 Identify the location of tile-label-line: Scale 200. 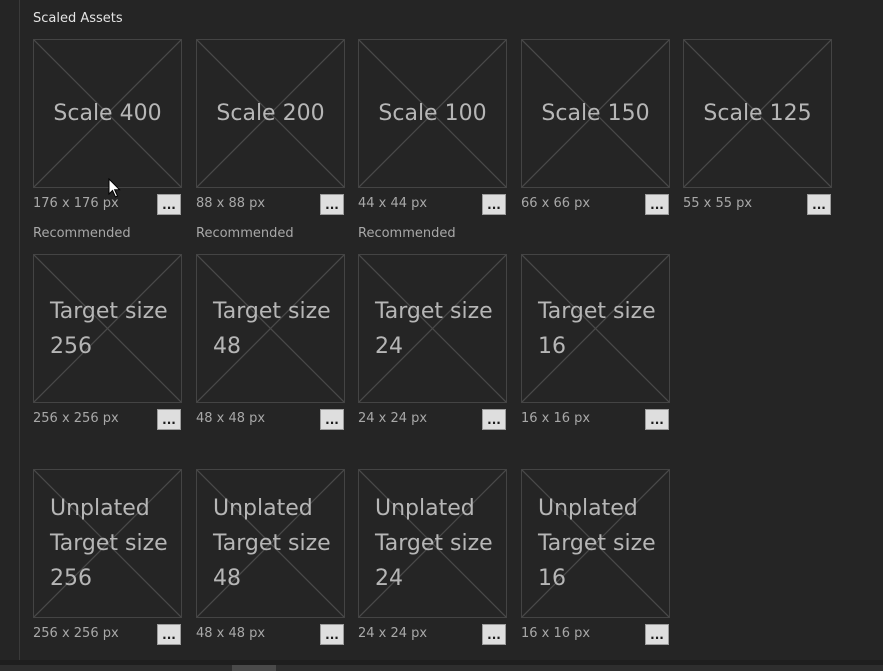
(270, 113).